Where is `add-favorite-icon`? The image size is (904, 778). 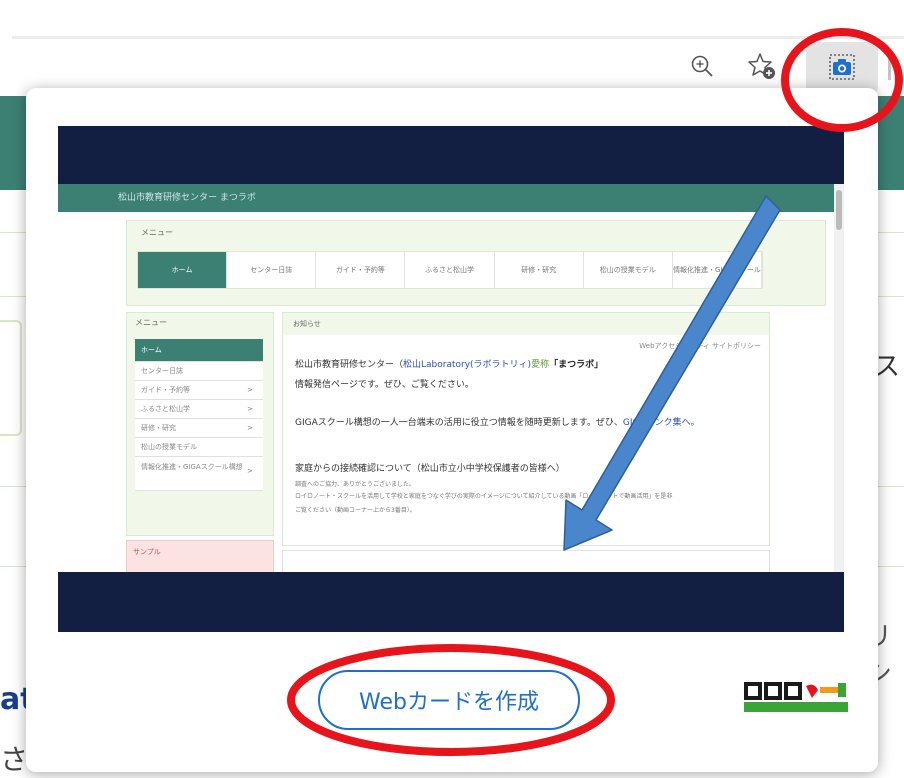
add-favorite-icon is located at coordinates (762, 66).